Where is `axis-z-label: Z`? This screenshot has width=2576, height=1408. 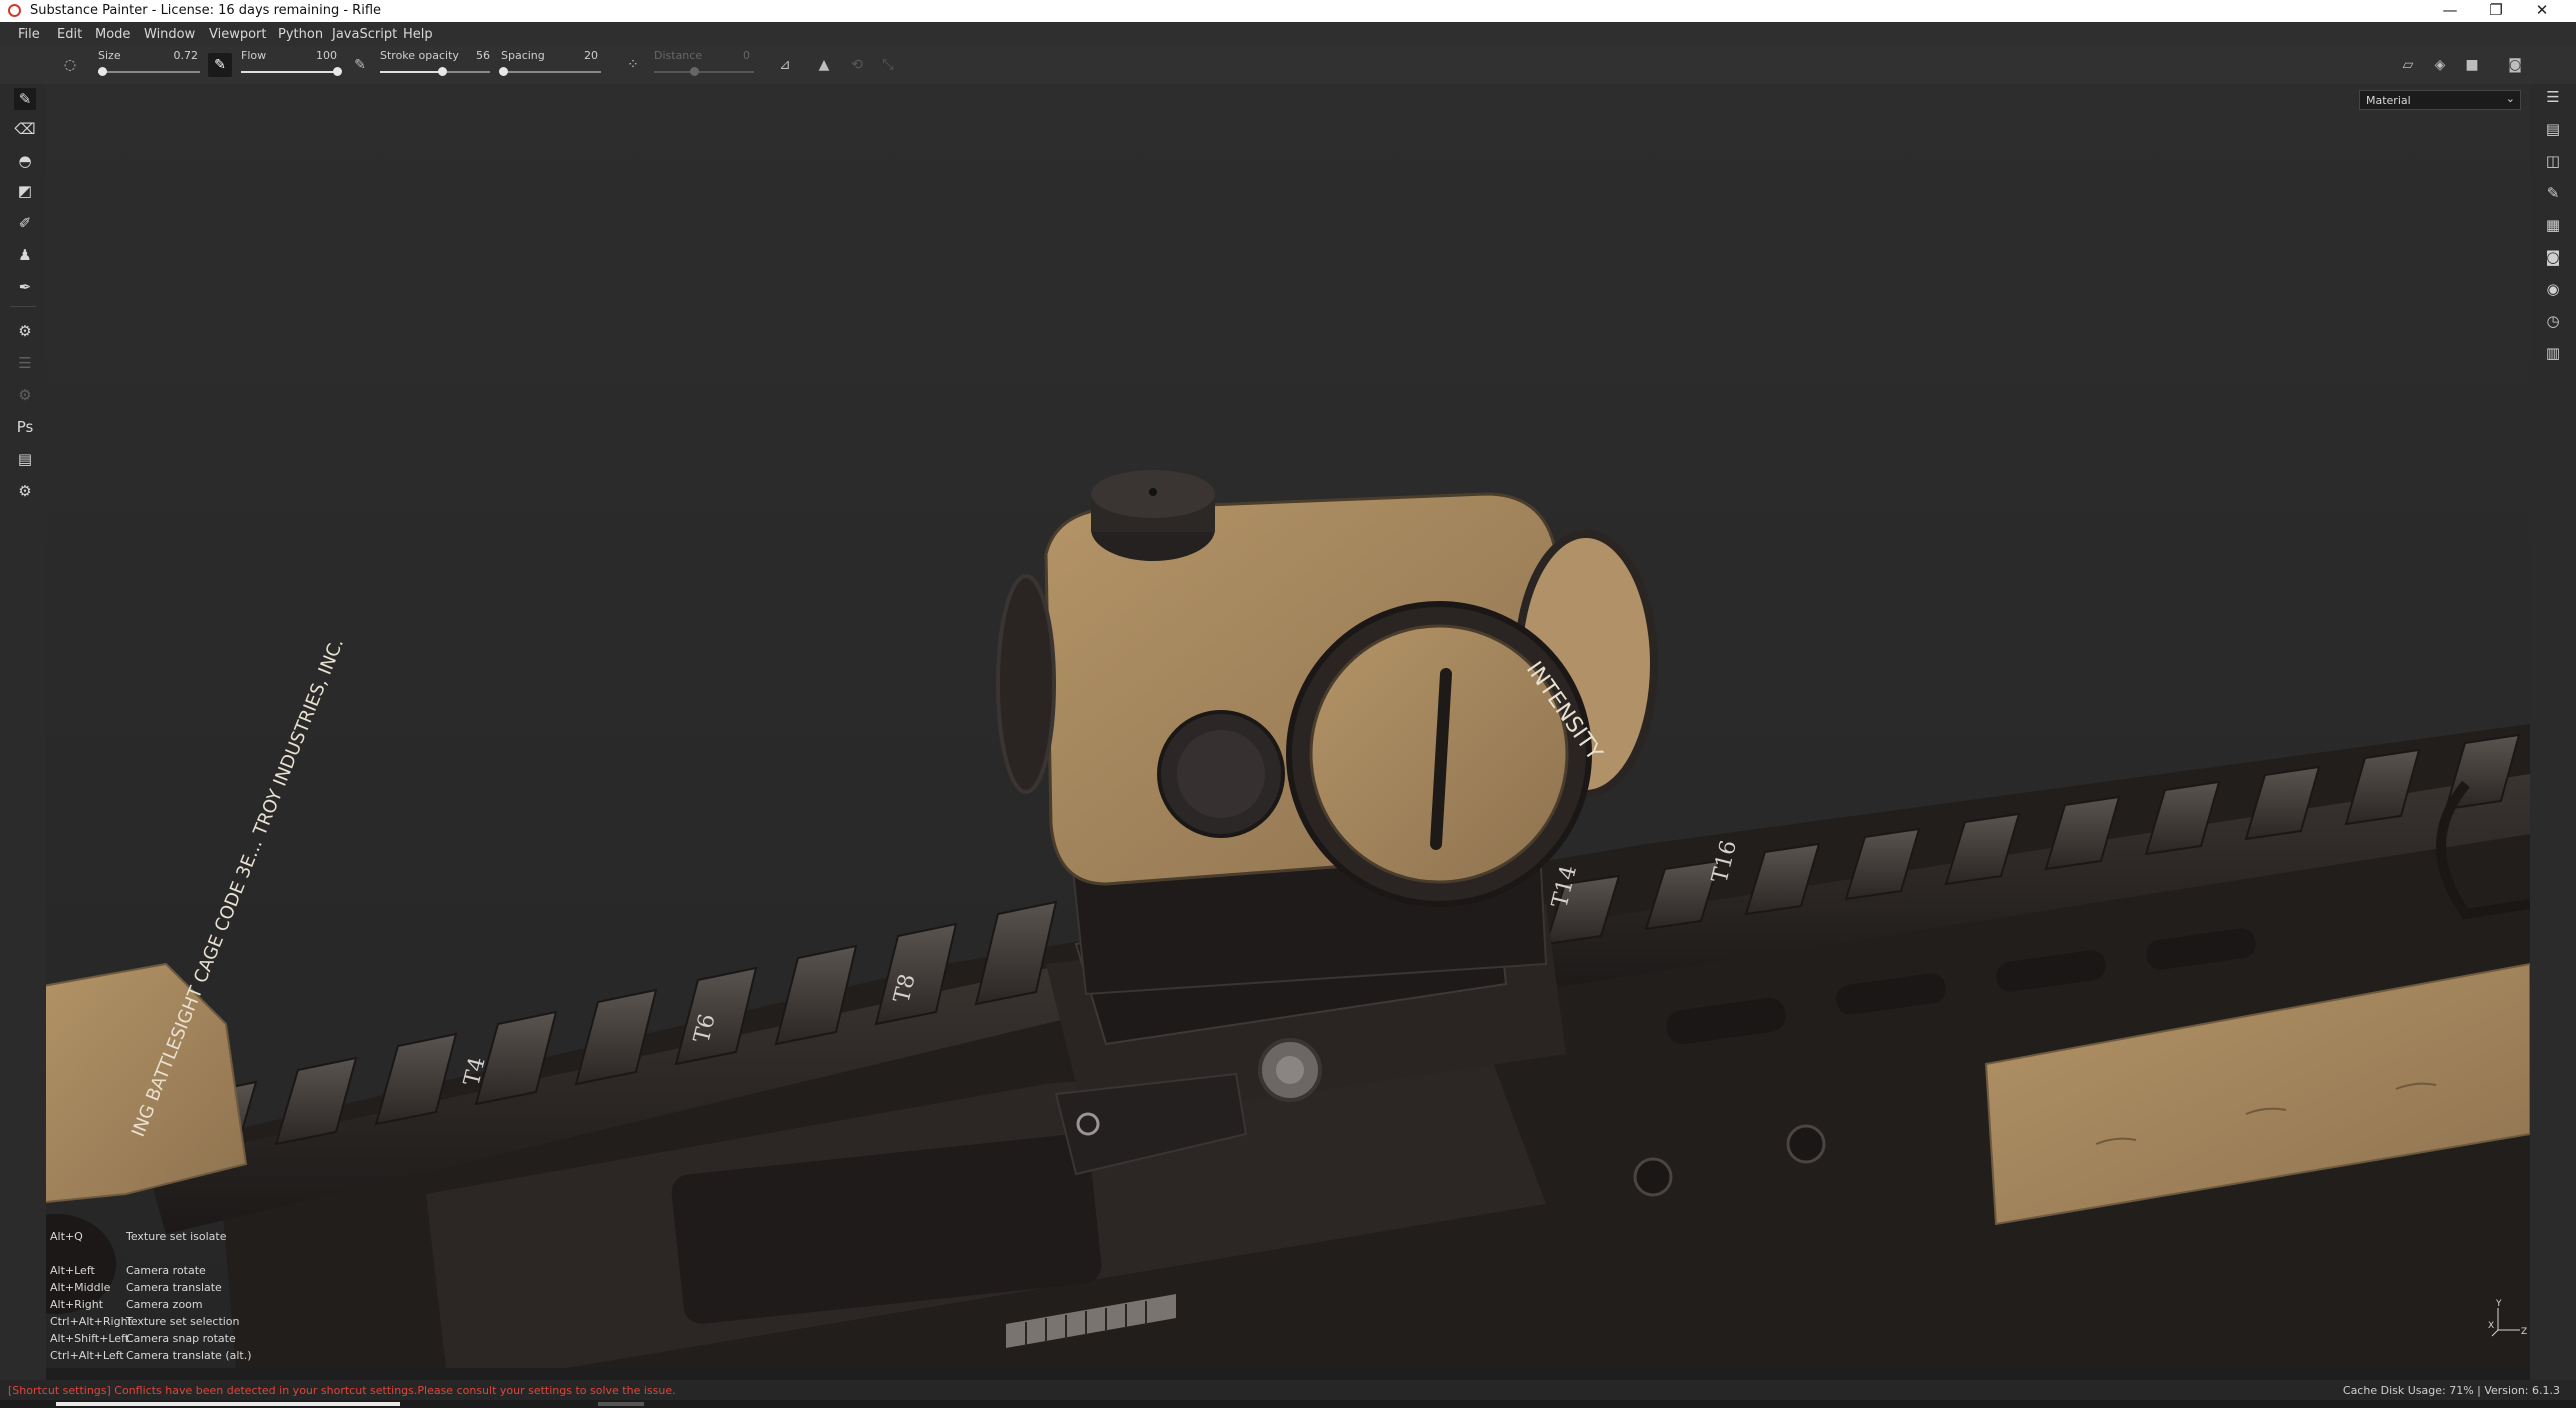 axis-z-label: Z is located at coordinates (2524, 1332).